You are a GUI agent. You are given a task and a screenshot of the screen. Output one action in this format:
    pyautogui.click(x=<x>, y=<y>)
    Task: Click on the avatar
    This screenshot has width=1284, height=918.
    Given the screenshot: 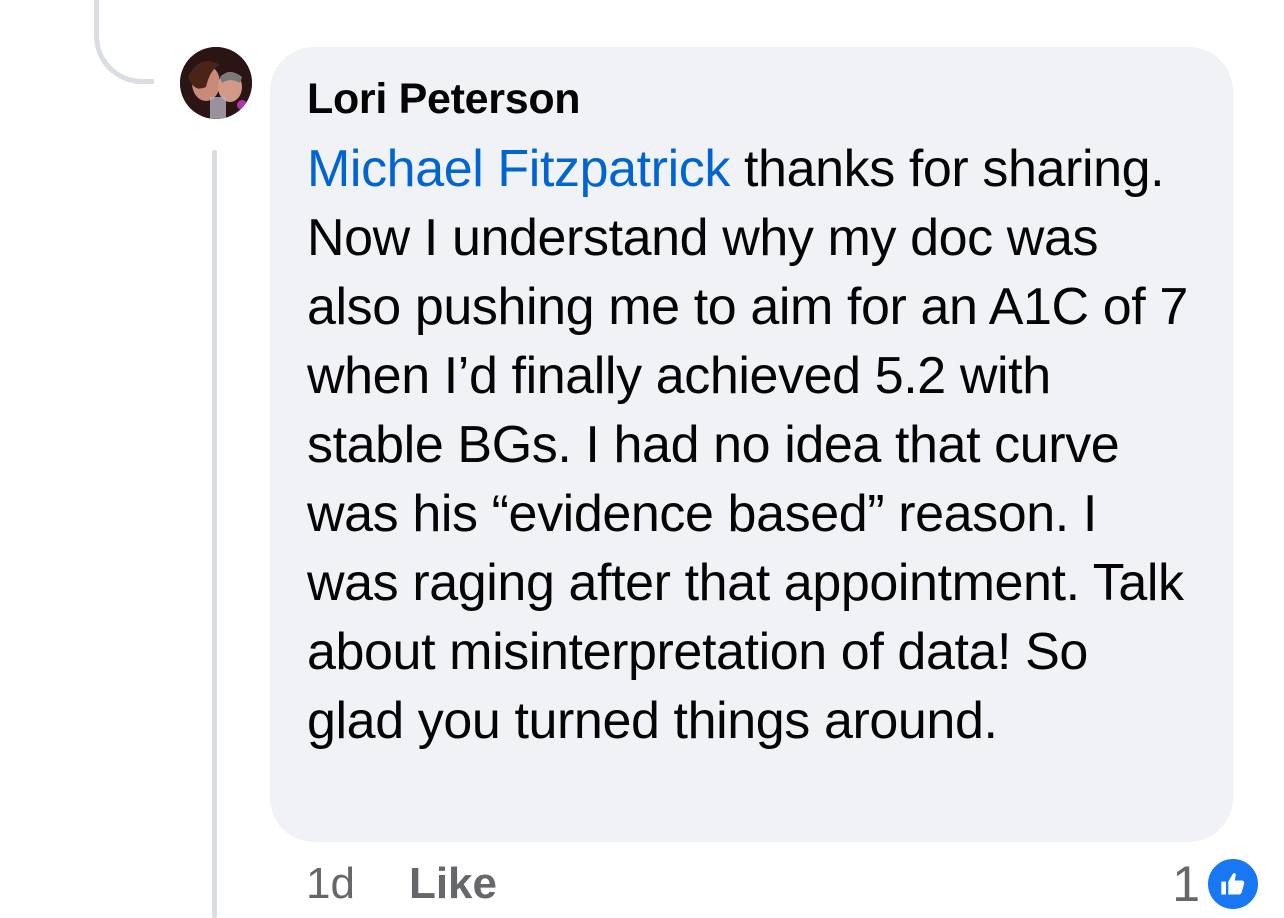 What is the action you would take?
    pyautogui.click(x=216, y=83)
    